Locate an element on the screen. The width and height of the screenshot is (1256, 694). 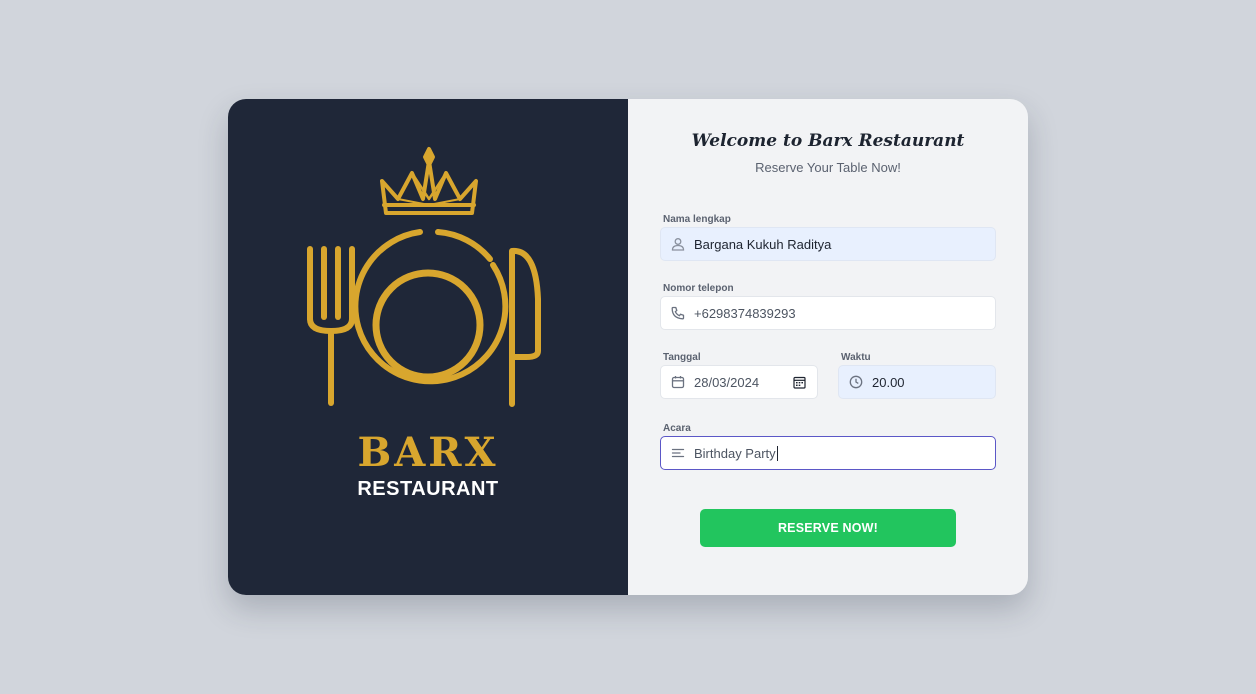
date-value: 28/03/2024 is located at coordinates (727, 382).